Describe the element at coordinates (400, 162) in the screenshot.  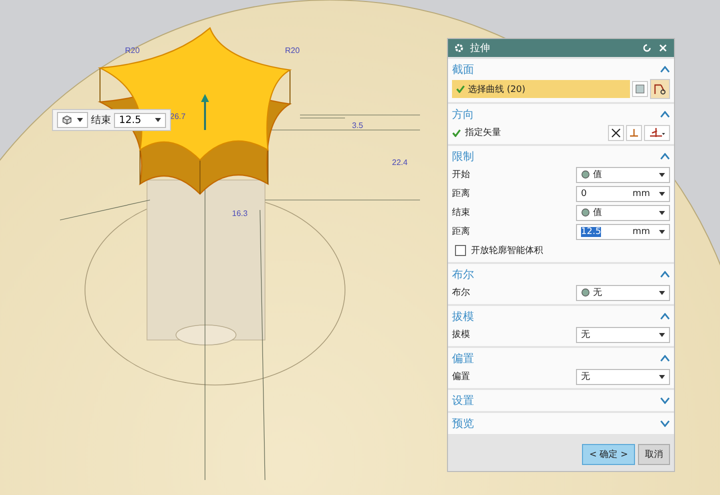
I see `dimension-label: 22.4` at that location.